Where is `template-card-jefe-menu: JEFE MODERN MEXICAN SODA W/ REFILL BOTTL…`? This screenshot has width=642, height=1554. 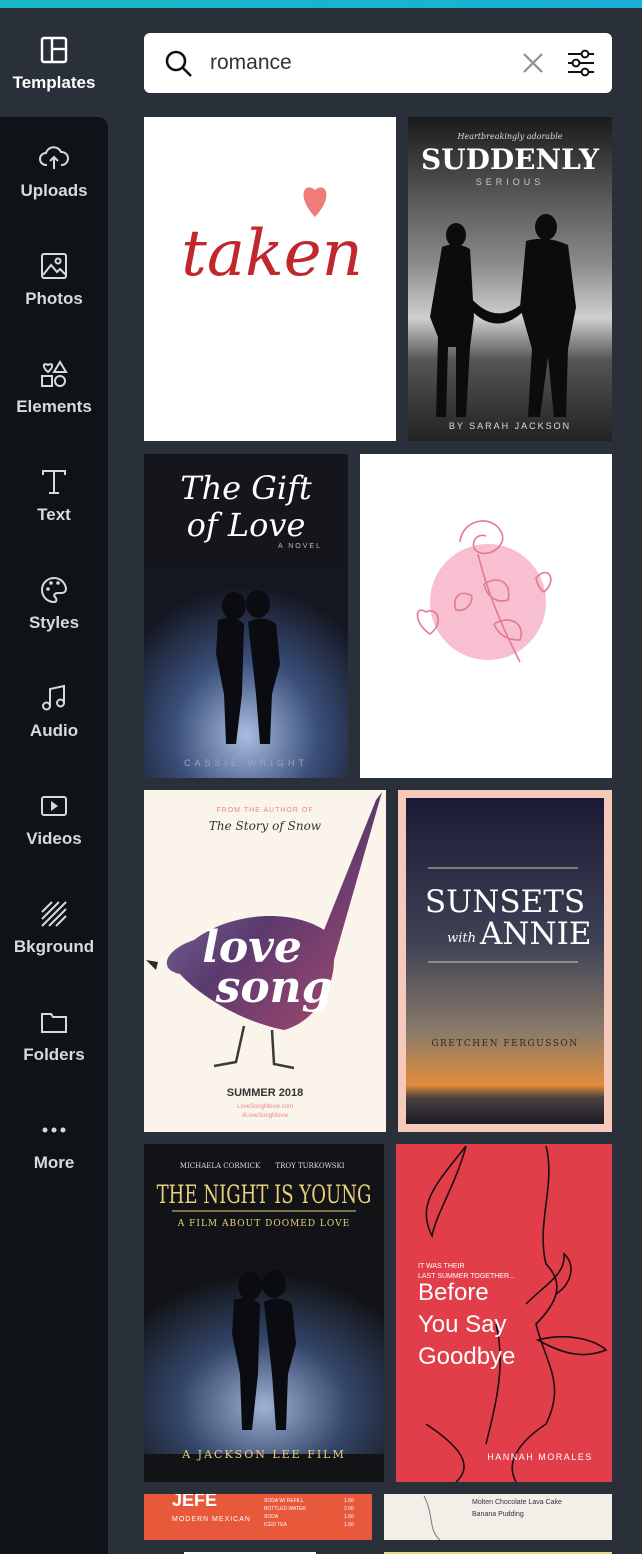 template-card-jefe-menu: JEFE MODERN MEXICAN SODA W/ REFILL BOTTL… is located at coordinates (258, 1517).